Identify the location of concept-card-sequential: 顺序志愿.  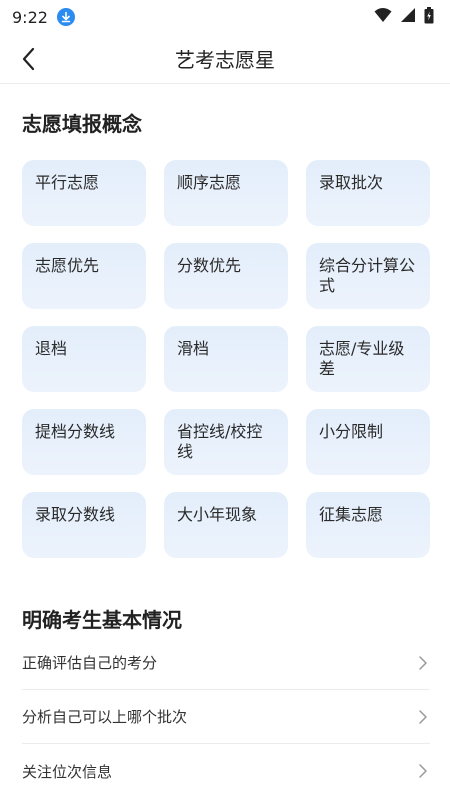
(226, 193).